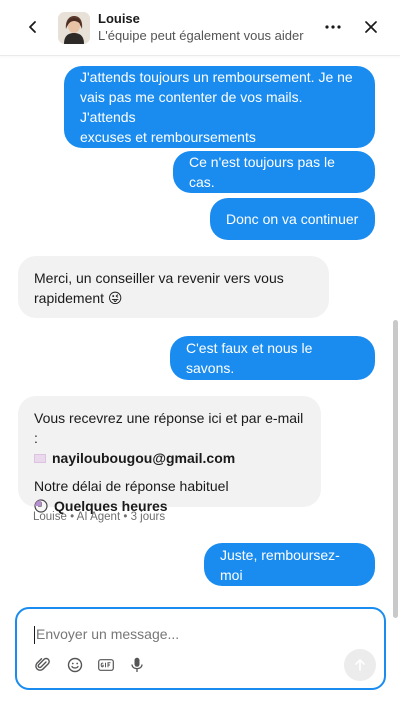 The width and height of the screenshot is (400, 702). What do you see at coordinates (74, 28) in the screenshot?
I see `avatar` at bounding box center [74, 28].